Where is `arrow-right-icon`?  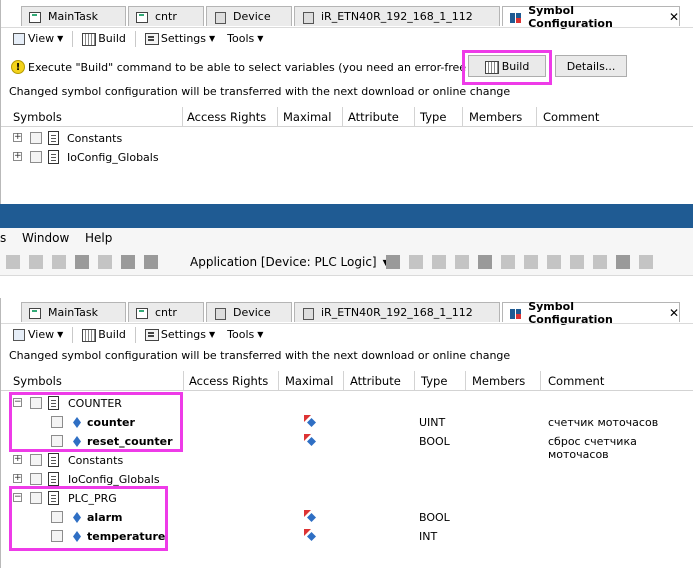
arrow-right-icon is located at coordinates (600, 262).